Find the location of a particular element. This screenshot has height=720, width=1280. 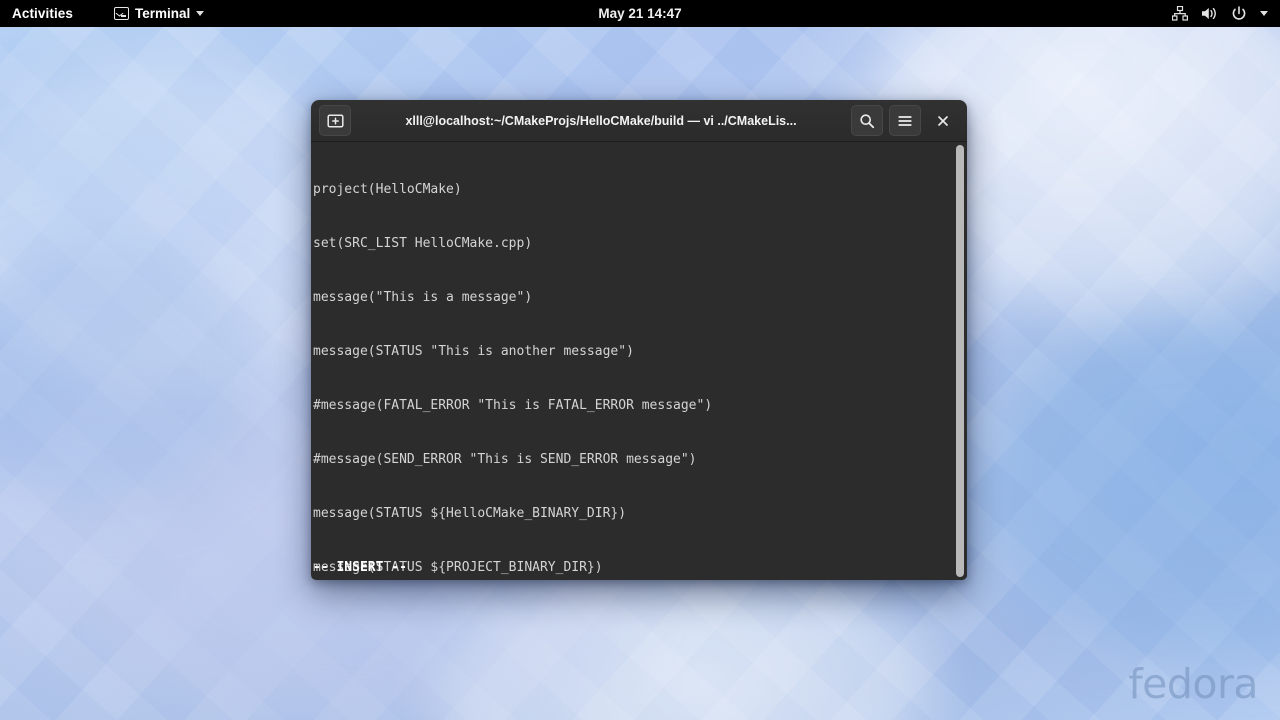

new-tab-icon is located at coordinates (335, 120).